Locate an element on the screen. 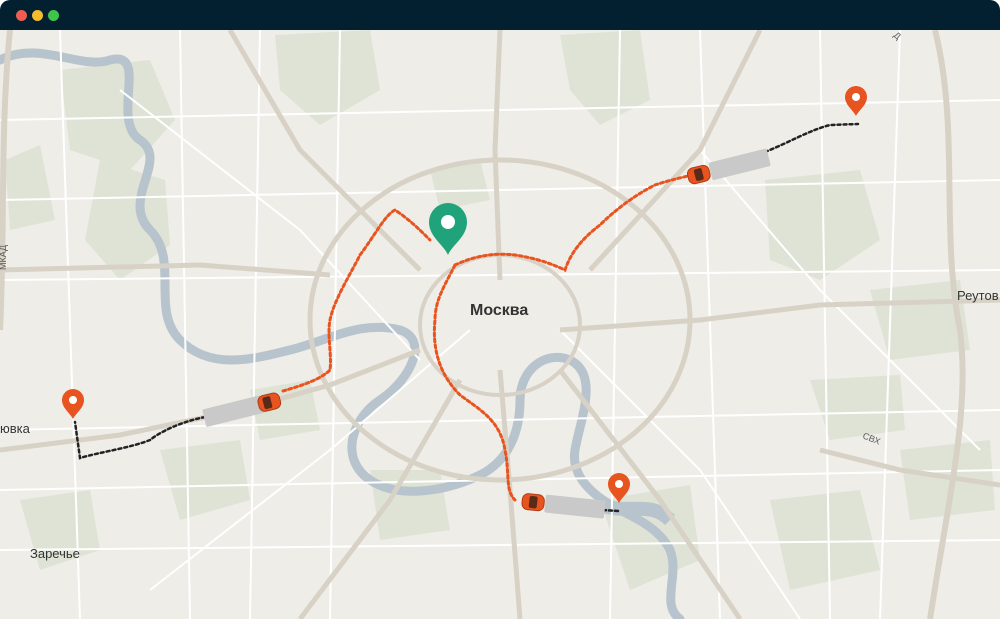 This screenshot has width=1000, height=619. place-label-southwest: Заречье is located at coordinates (55, 553).